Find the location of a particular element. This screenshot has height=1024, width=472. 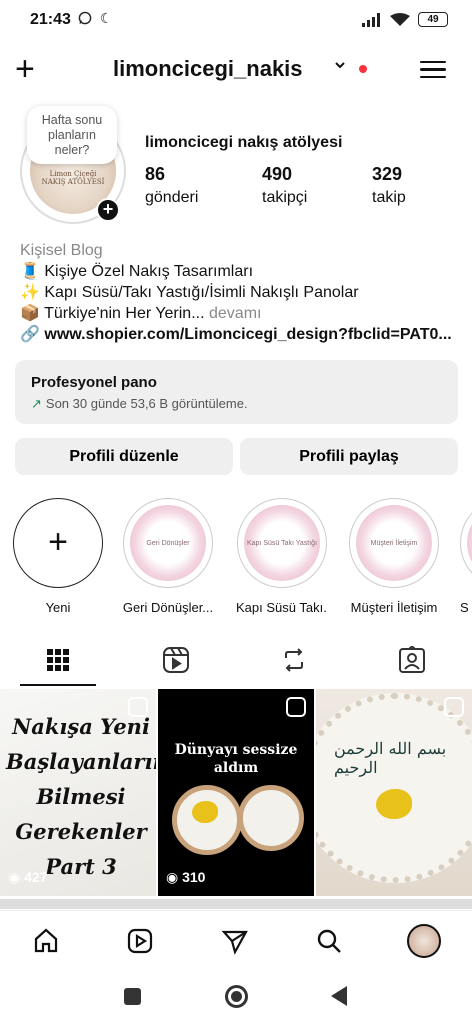

username-switcher: limoncicegi_nakis is located at coordinates (208, 69).